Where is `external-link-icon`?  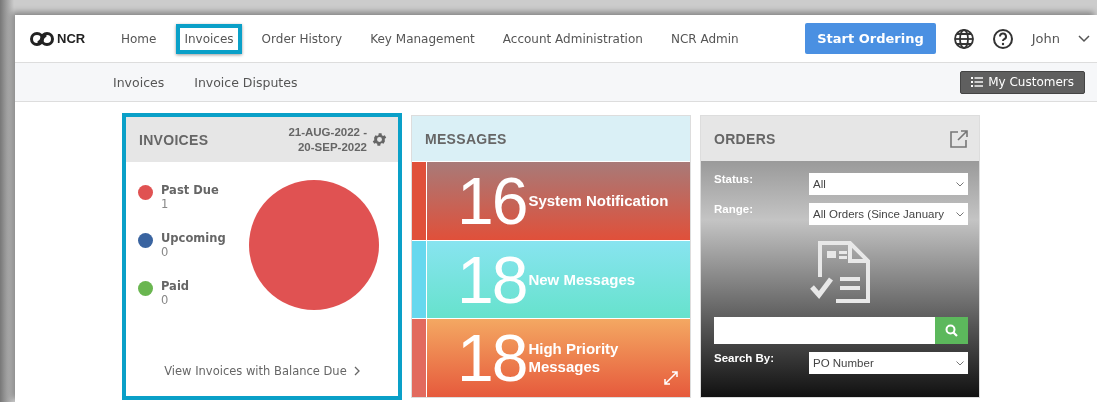 external-link-icon is located at coordinates (959, 138).